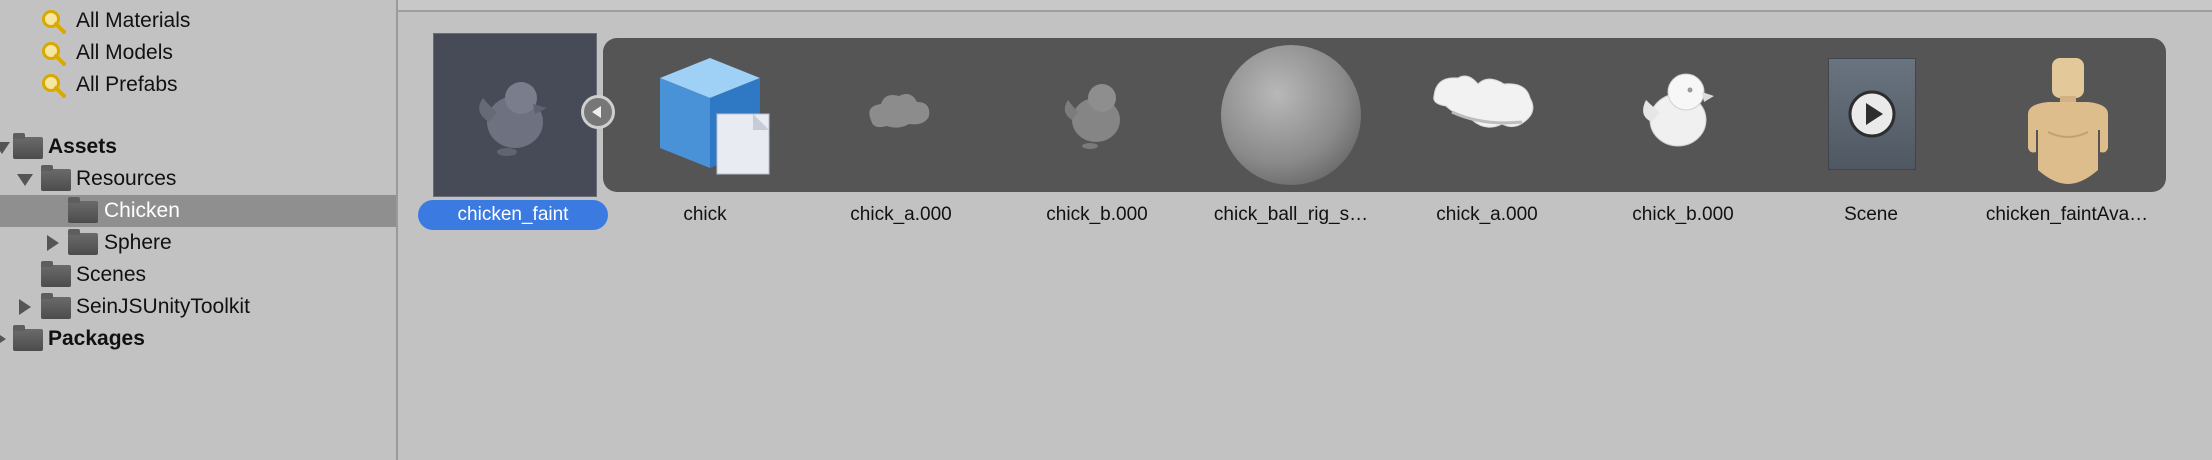 This screenshot has width=2212, height=460. Describe the element at coordinates (96, 338) in the screenshot. I see `tree-item-label: Packages` at that location.